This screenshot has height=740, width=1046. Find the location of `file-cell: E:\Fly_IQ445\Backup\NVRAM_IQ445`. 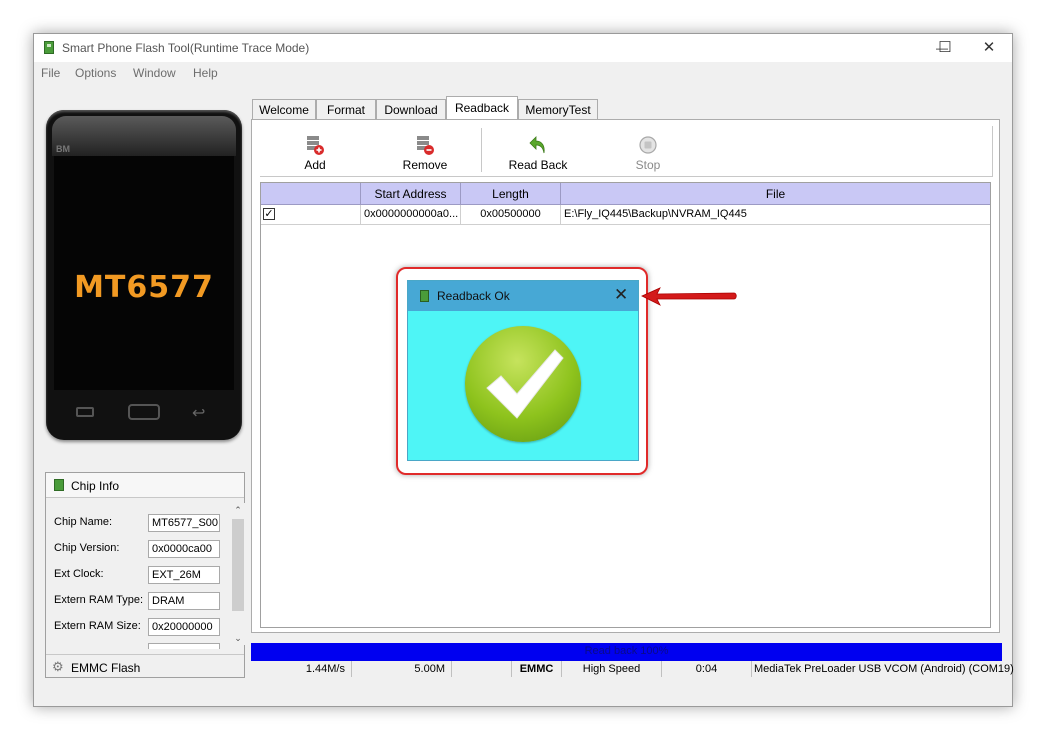

file-cell: E:\Fly_IQ445\Backup\NVRAM_IQ445 is located at coordinates (775, 215).